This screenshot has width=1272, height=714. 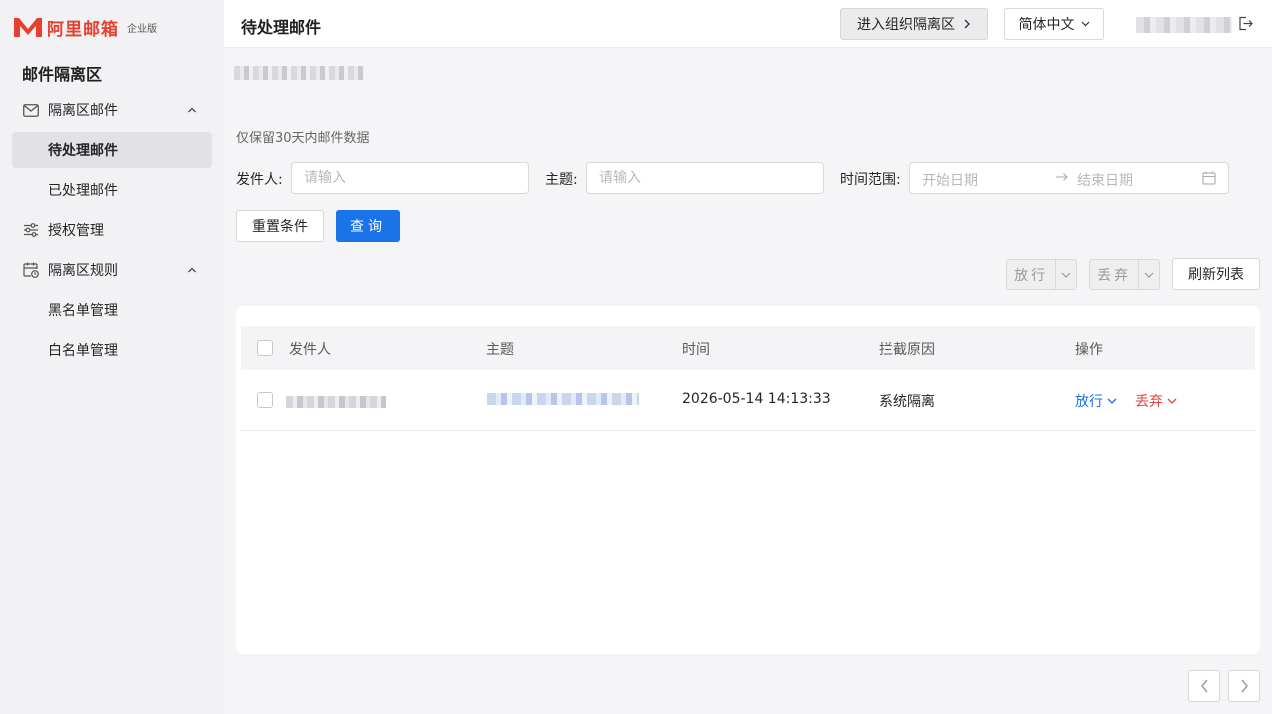 I want to click on arrow-right-icon, so click(x=1062, y=177).